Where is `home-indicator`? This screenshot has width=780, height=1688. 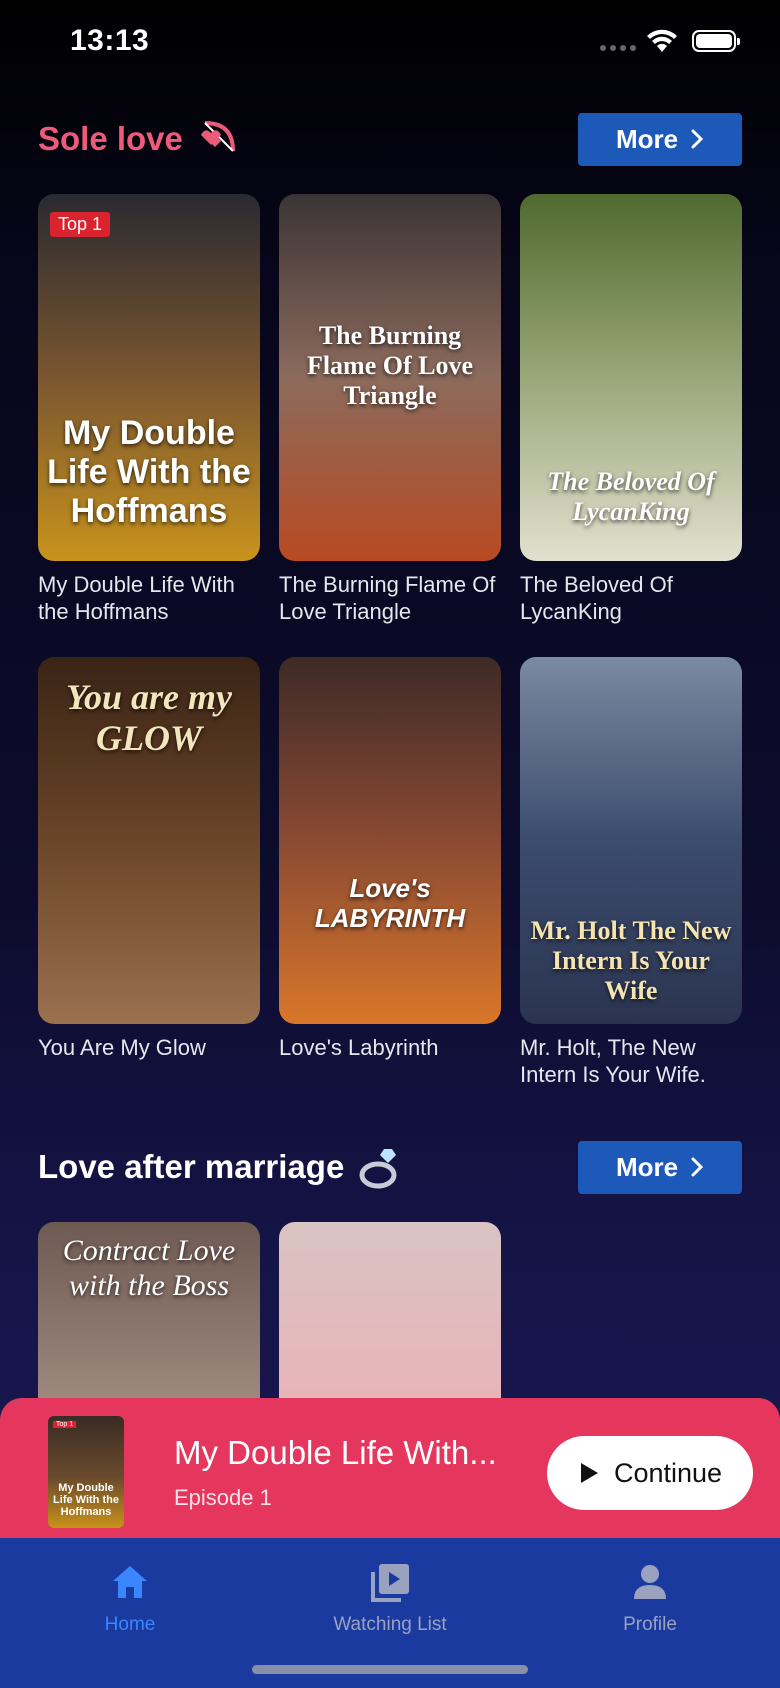
home-indicator is located at coordinates (390, 1669).